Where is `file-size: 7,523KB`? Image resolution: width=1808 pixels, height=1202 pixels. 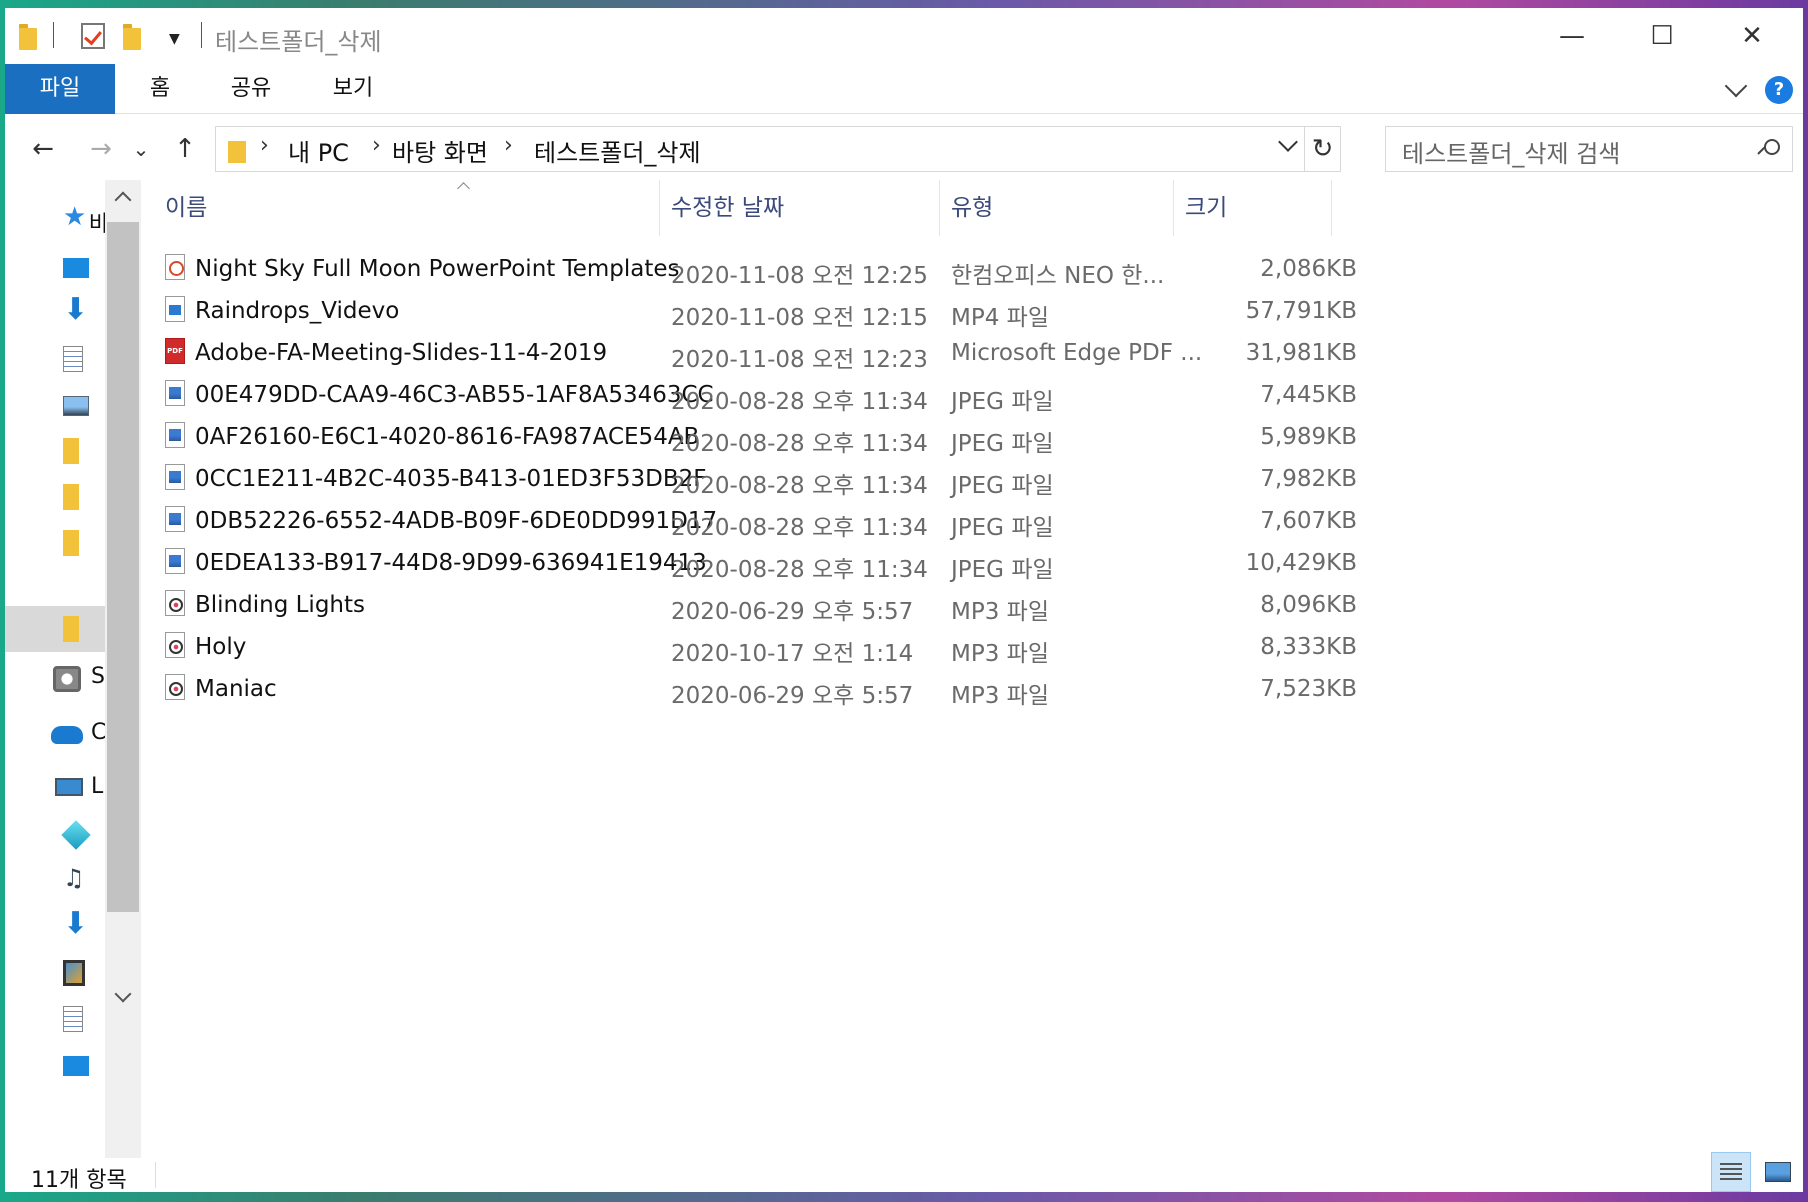
file-size: 7,523KB is located at coordinates (1308, 689).